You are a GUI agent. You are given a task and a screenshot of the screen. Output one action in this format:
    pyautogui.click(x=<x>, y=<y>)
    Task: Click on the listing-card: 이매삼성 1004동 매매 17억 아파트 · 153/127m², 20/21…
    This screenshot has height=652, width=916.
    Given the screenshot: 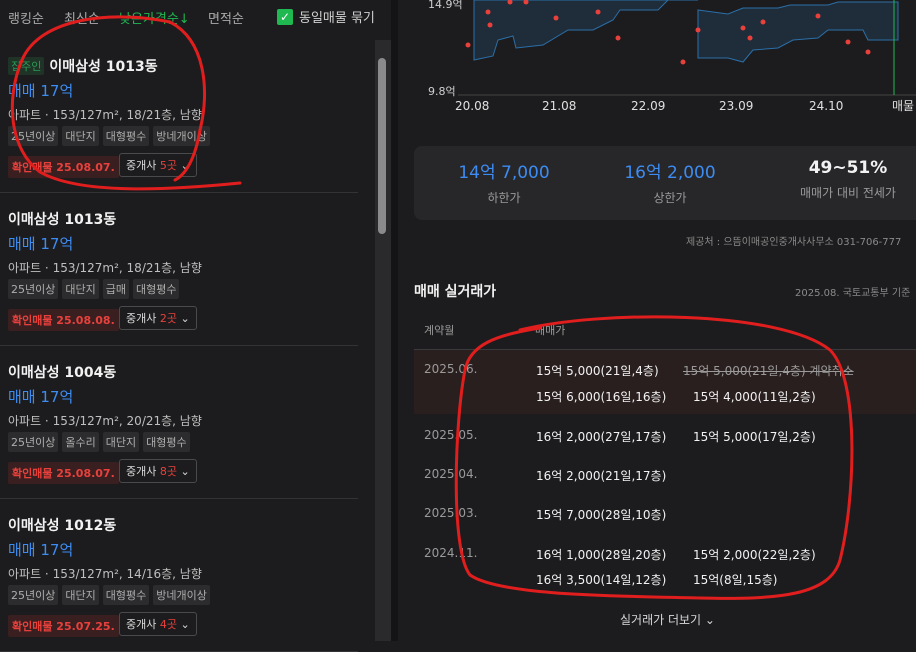 What is the action you would take?
    pyautogui.click(x=179, y=422)
    